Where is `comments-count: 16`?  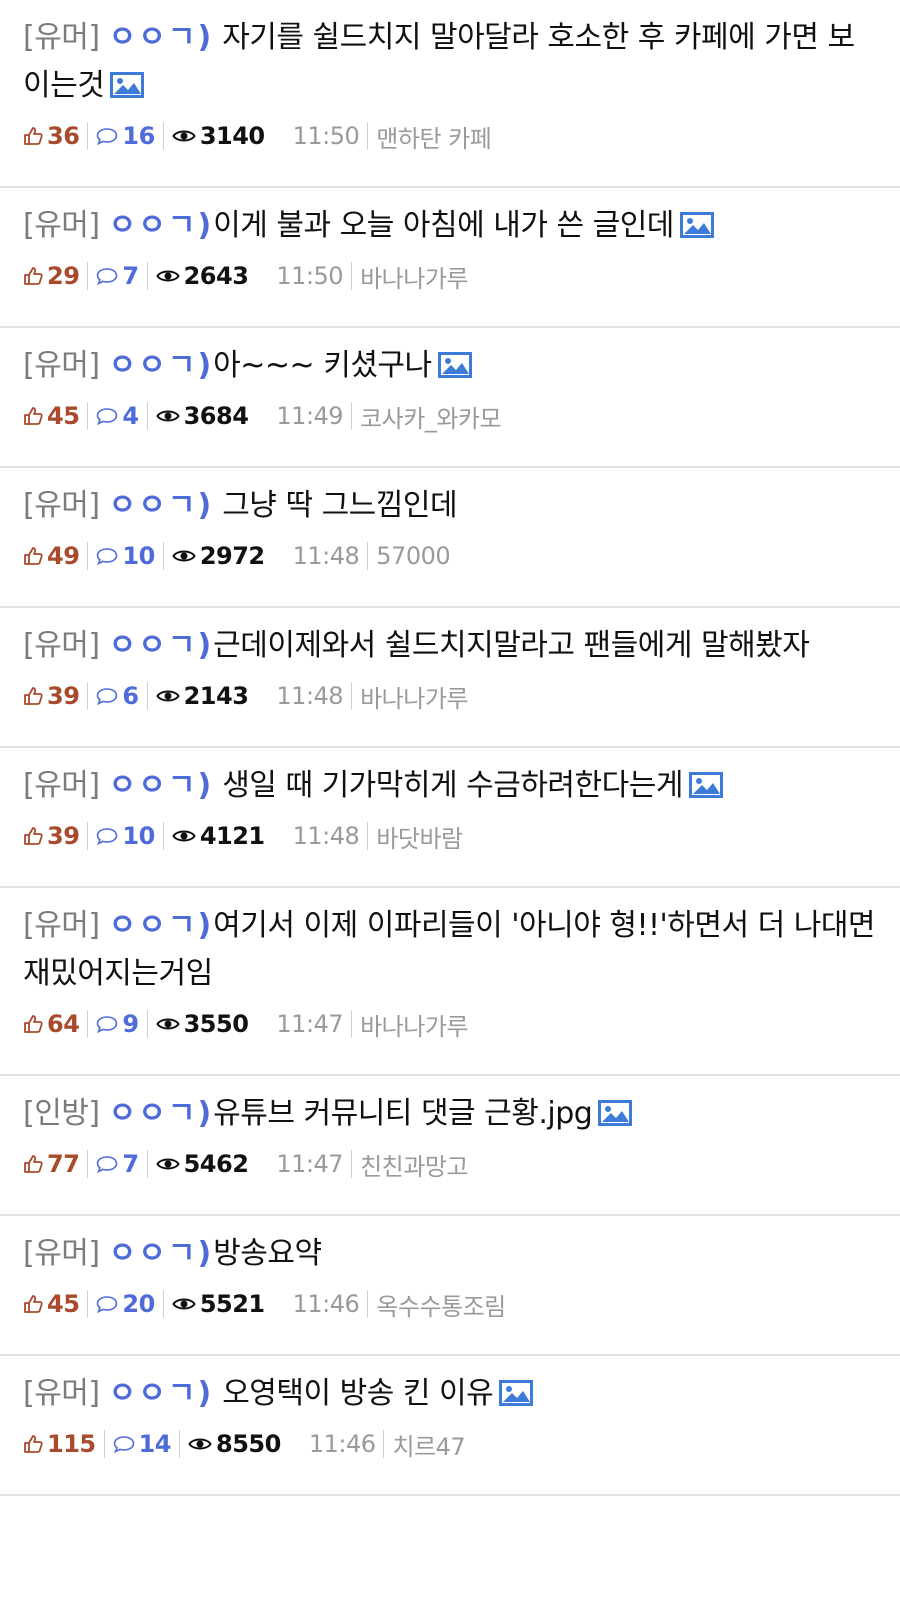
comments-count: 16 is located at coordinates (125, 136).